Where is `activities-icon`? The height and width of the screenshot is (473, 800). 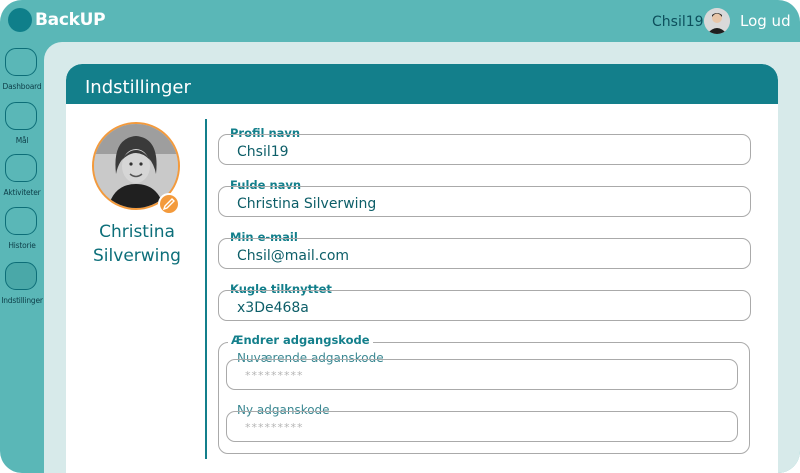 activities-icon is located at coordinates (21, 168).